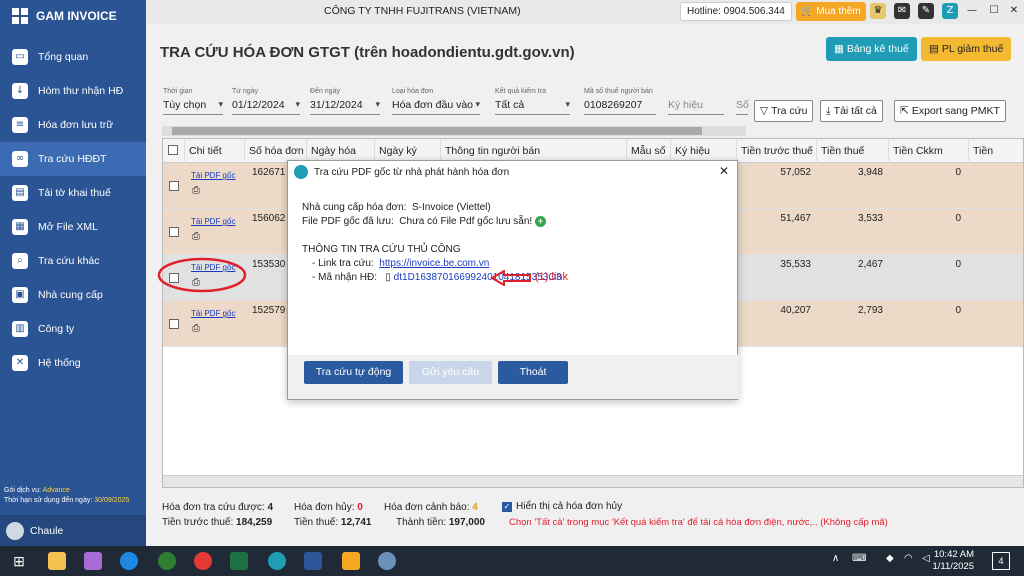  What do you see at coordinates (353, 372) in the screenshot?
I see `auto-lookup-button: Tra cứu tự động` at bounding box center [353, 372].